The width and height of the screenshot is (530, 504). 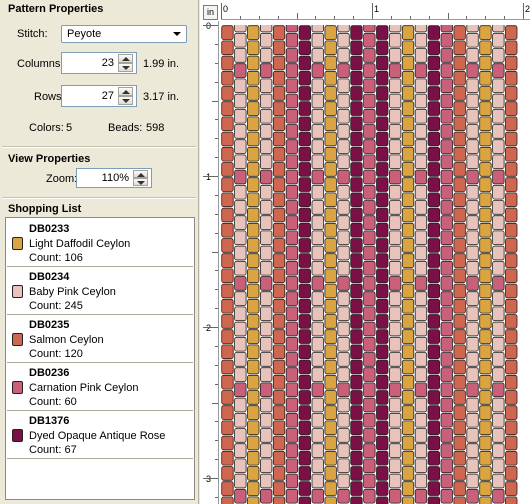 I want to click on rows-stepper: 27, so click(x=99, y=96).